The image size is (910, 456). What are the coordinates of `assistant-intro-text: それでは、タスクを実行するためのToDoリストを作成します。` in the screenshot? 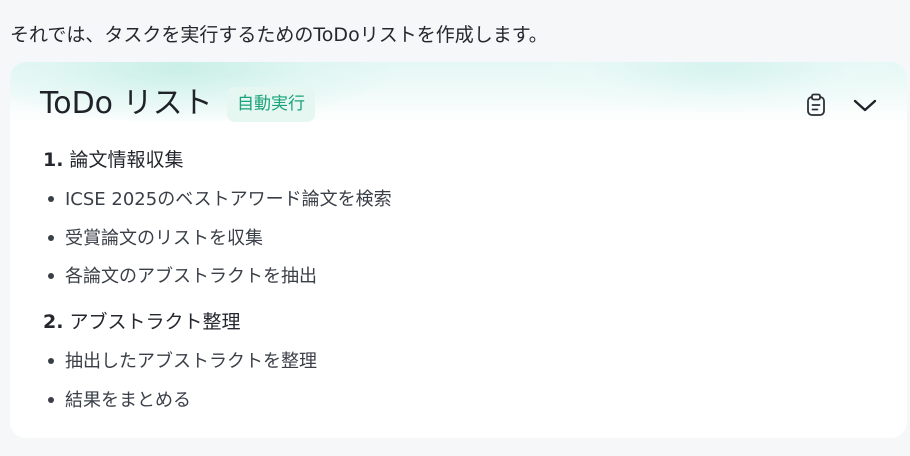 It's located at (279, 35).